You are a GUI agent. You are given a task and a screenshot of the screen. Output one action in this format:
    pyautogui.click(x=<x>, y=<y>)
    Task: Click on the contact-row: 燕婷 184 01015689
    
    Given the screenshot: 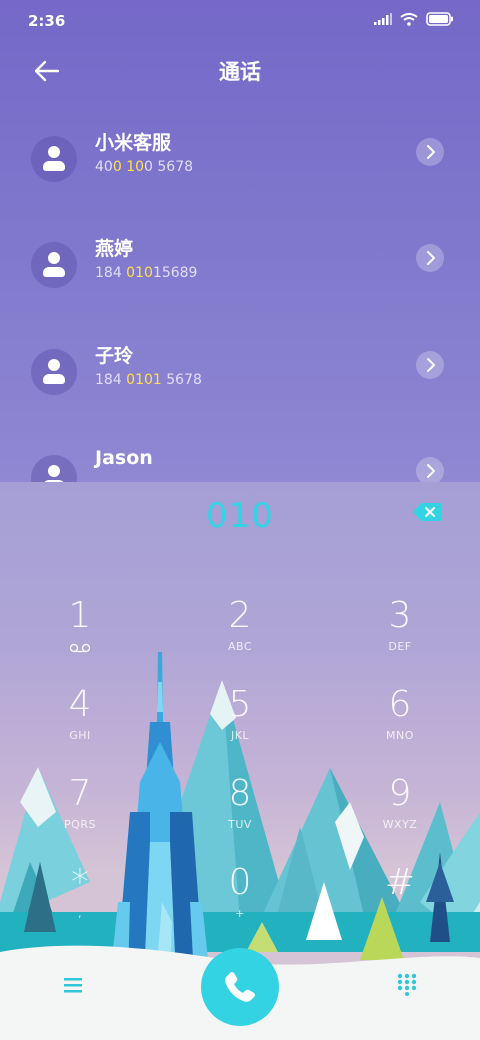 What is the action you would take?
    pyautogui.click(x=240, y=270)
    